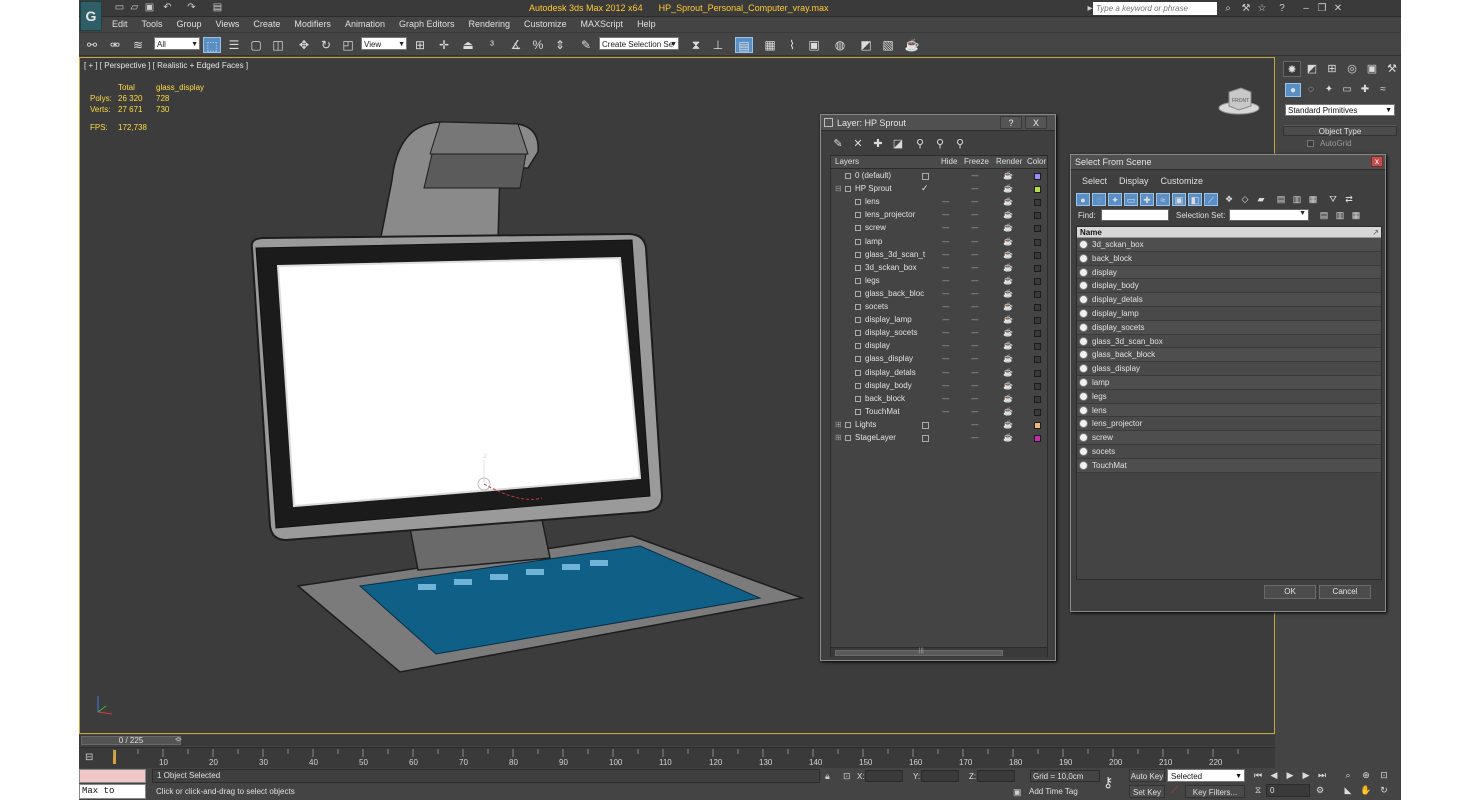  Describe the element at coordinates (939, 176) in the screenshot. I see `layer-row: 0 (default) ---- ☕` at that location.